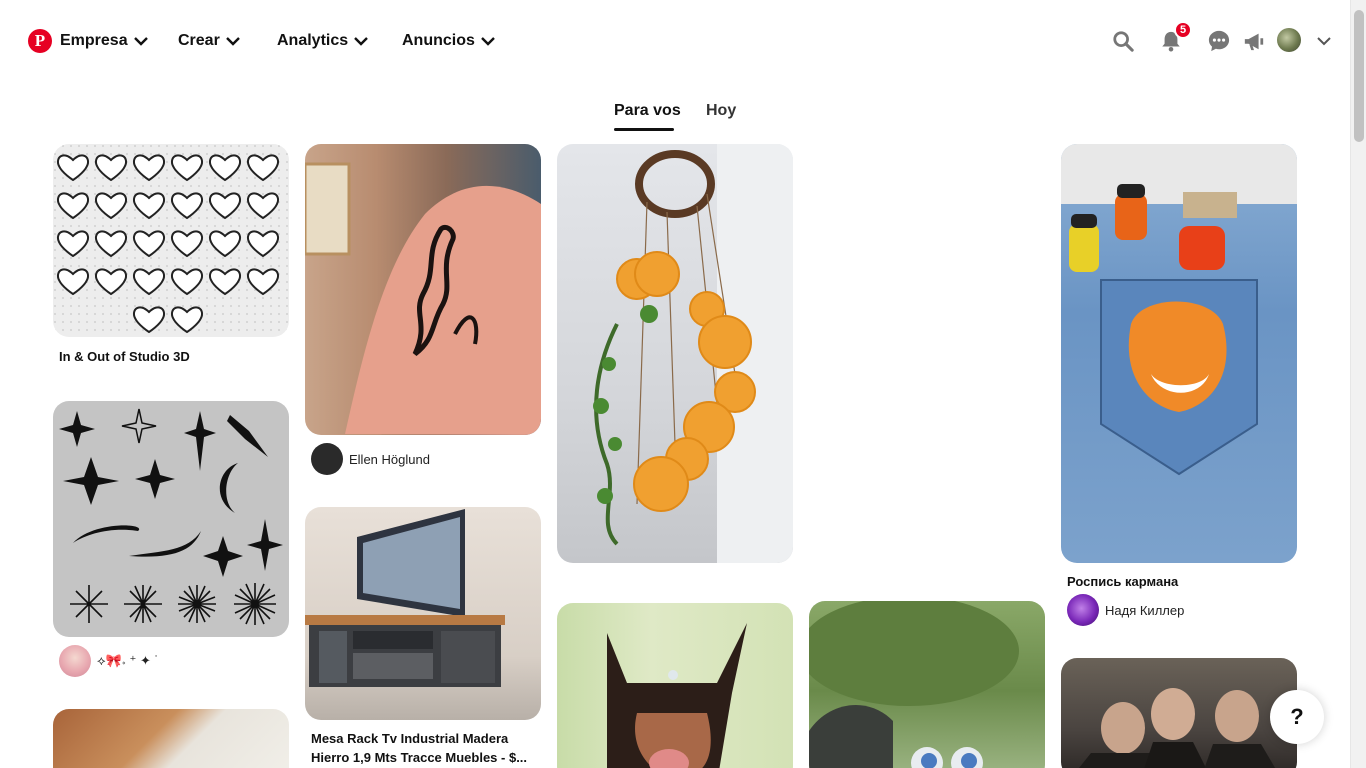  Describe the element at coordinates (94, 40) in the screenshot. I see `nav-empresa-label: Empresa` at that location.